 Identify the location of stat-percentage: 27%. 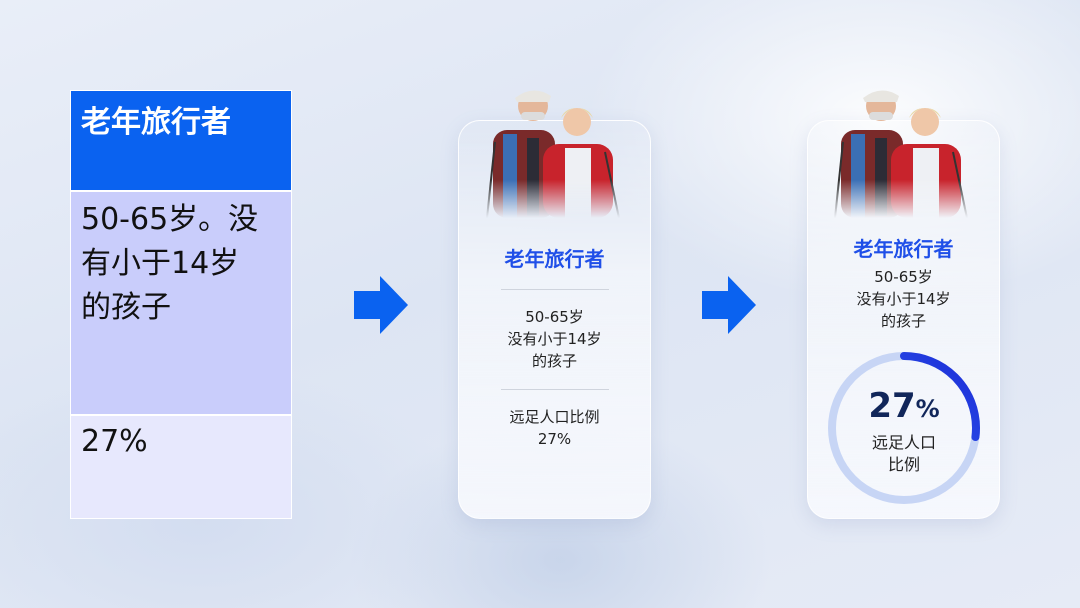
(904, 406).